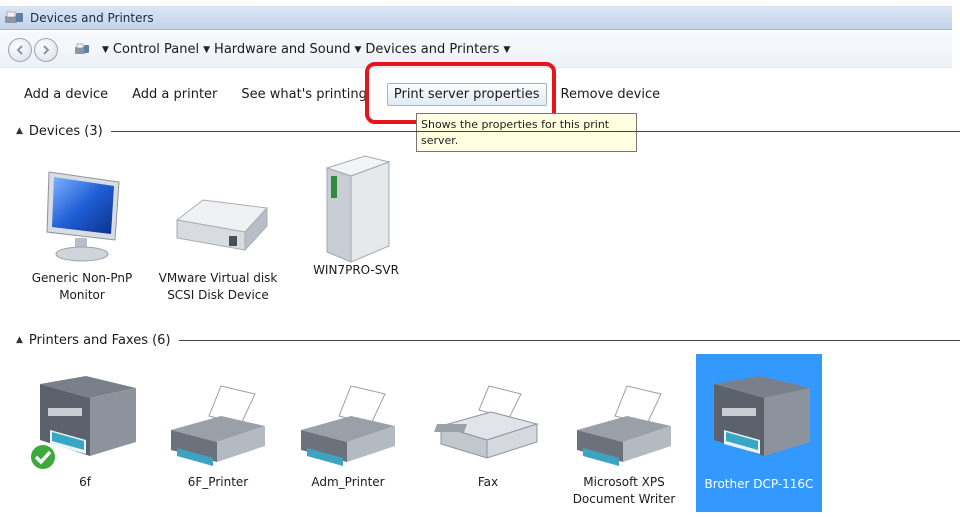 This screenshot has height=517, width=960. I want to click on crumb-hardware-and-sound: Hardware and Sound, so click(282, 49).